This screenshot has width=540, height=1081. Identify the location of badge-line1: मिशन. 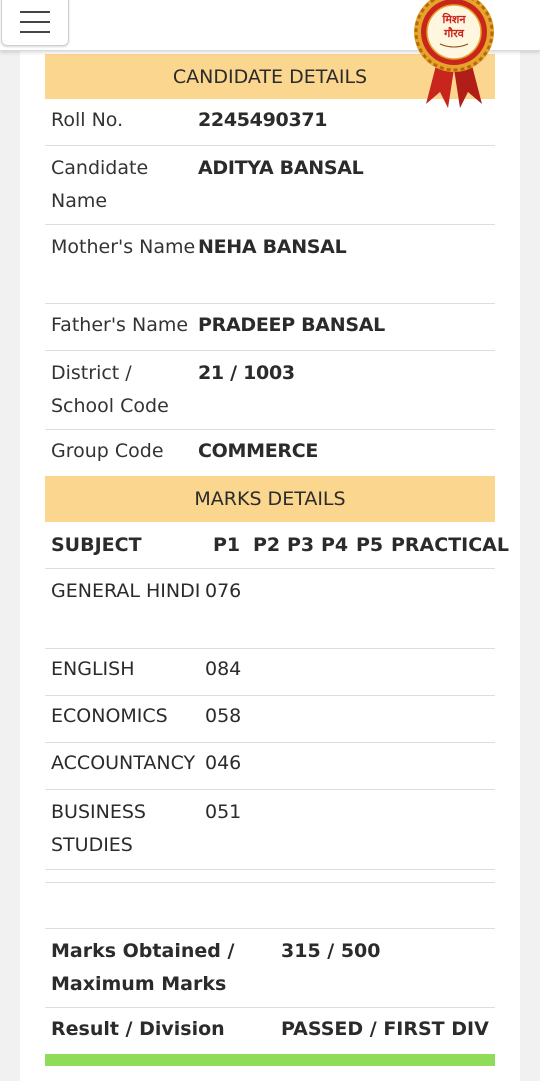
(453, 19).